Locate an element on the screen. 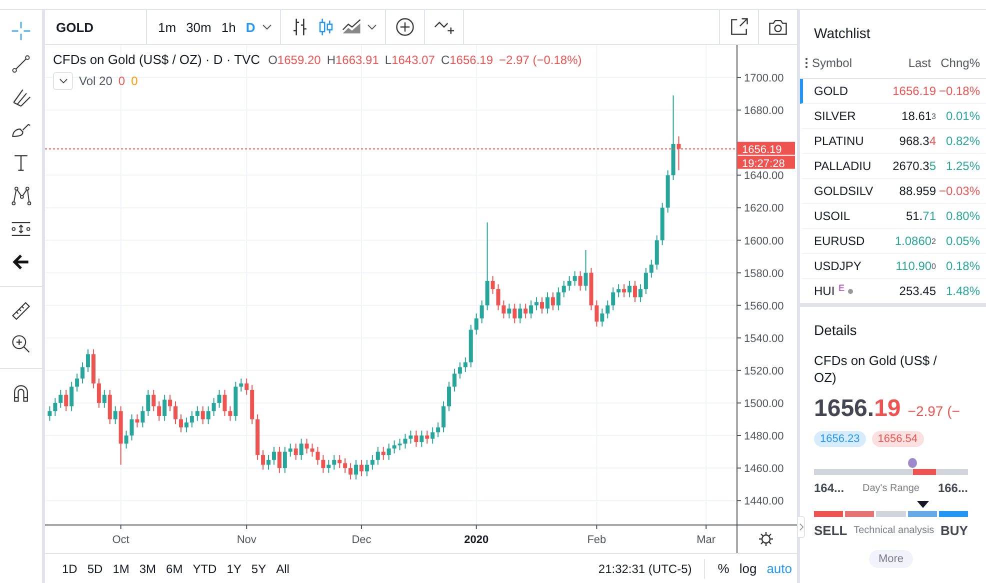  panel-title: Watchlist is located at coordinates (842, 33).